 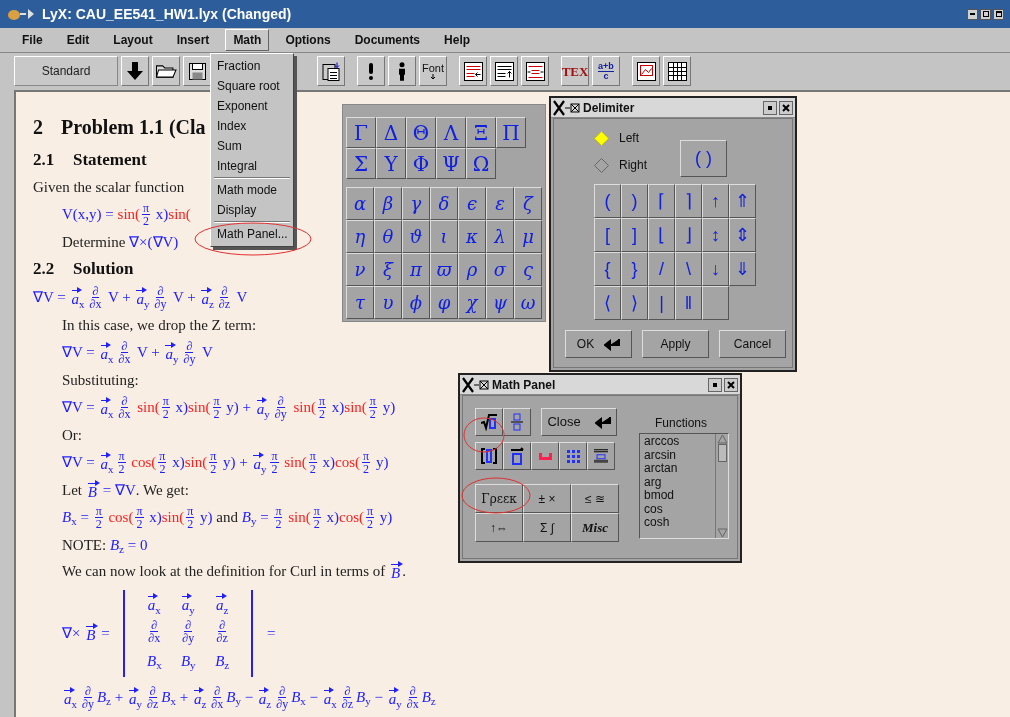 What do you see at coordinates (252, 210) in the screenshot?
I see `menu-item: Display` at bounding box center [252, 210].